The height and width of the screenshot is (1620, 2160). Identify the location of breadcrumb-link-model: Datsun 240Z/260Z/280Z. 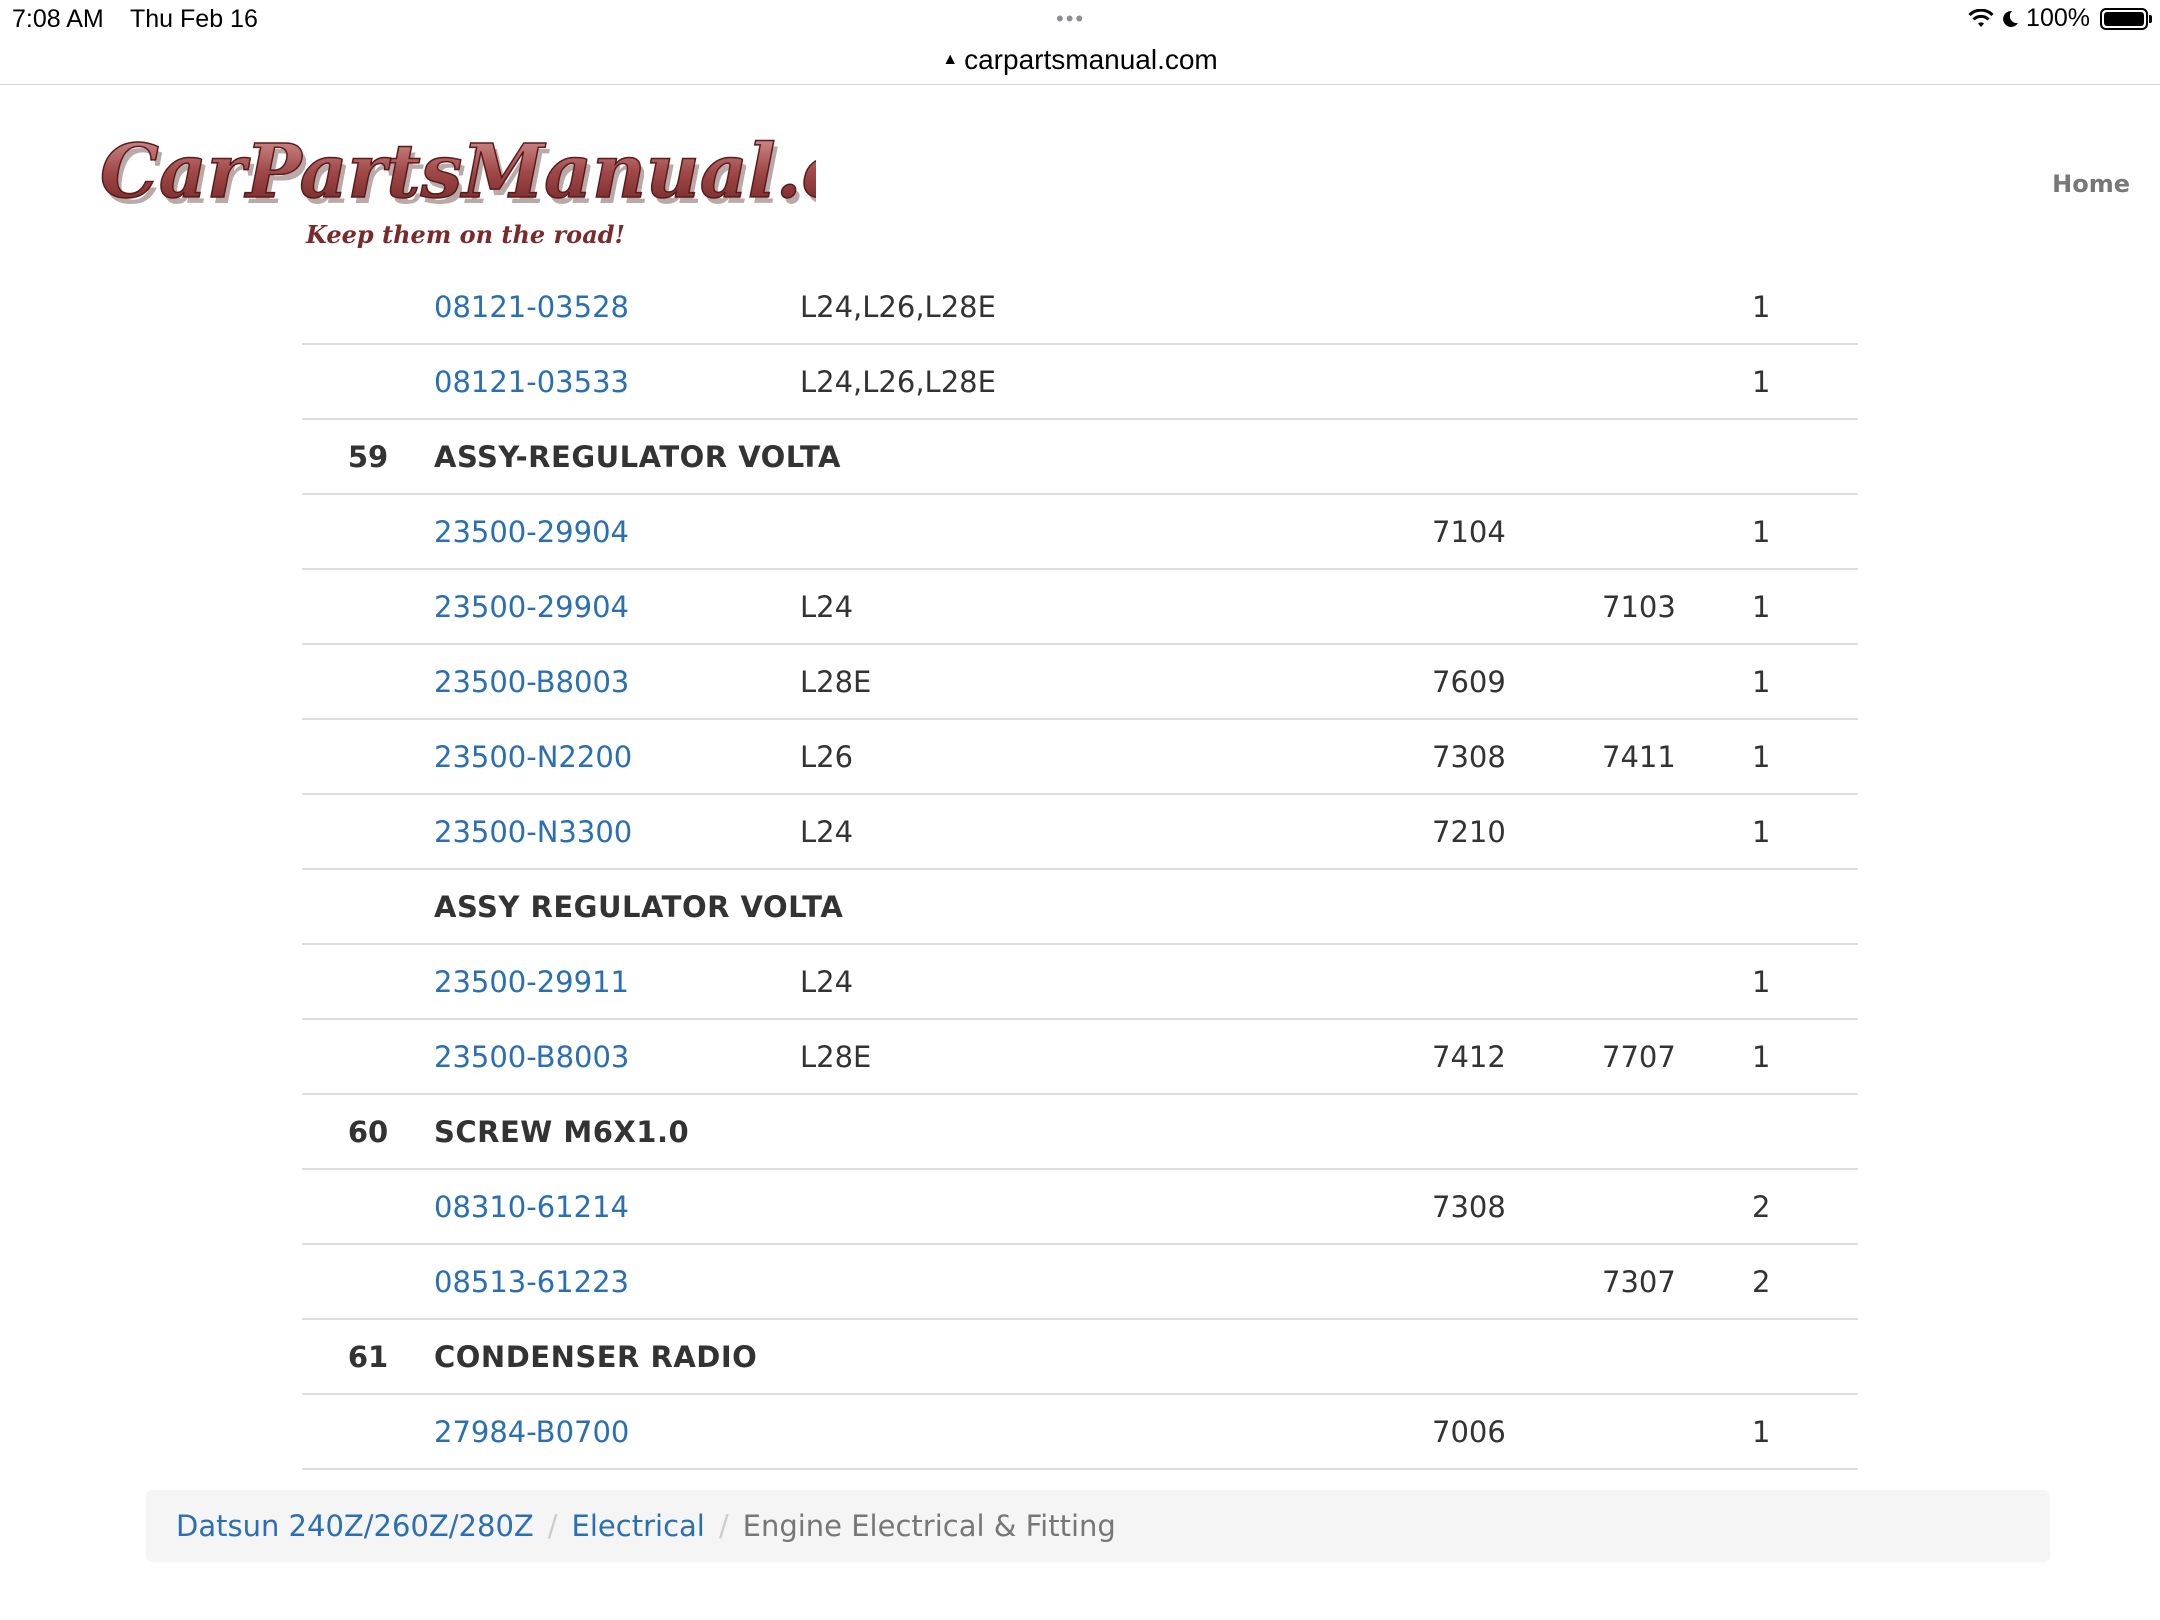
(355, 1526).